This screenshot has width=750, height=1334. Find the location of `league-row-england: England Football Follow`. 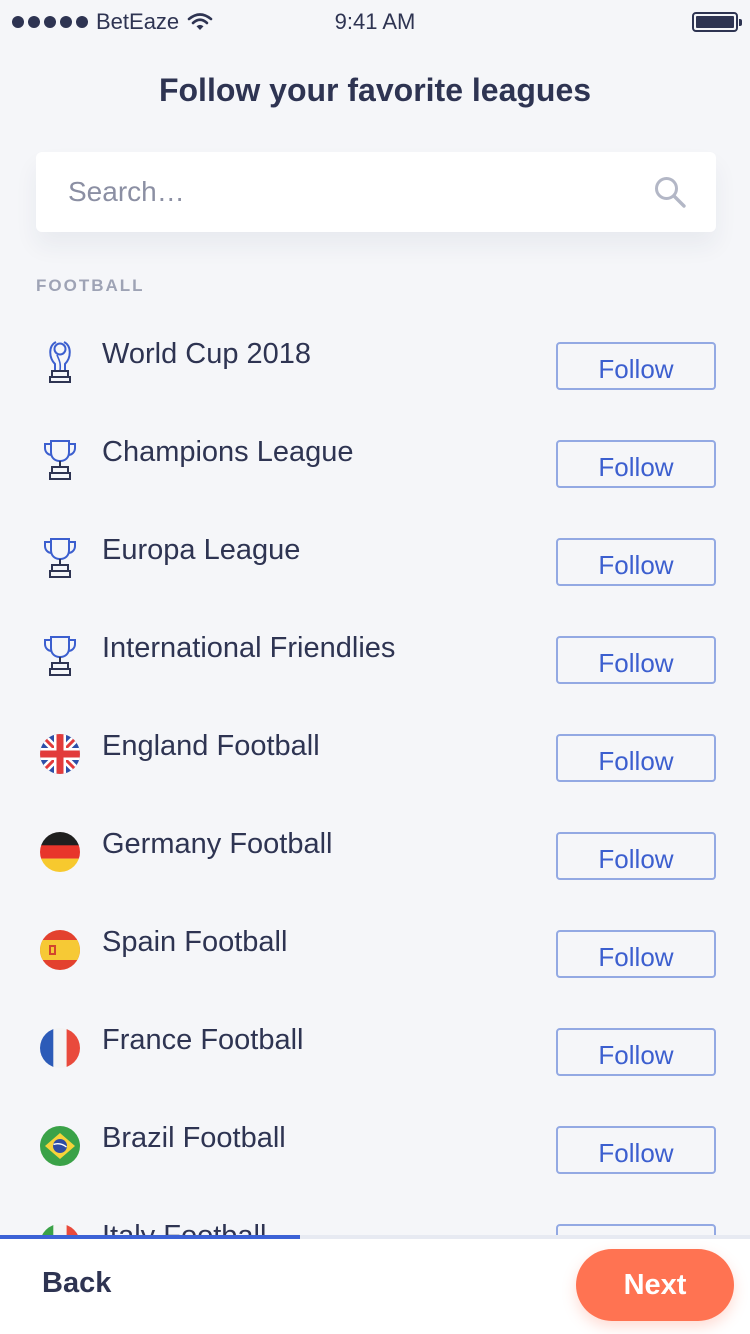

league-row-england: England Football Follow is located at coordinates (375, 763).